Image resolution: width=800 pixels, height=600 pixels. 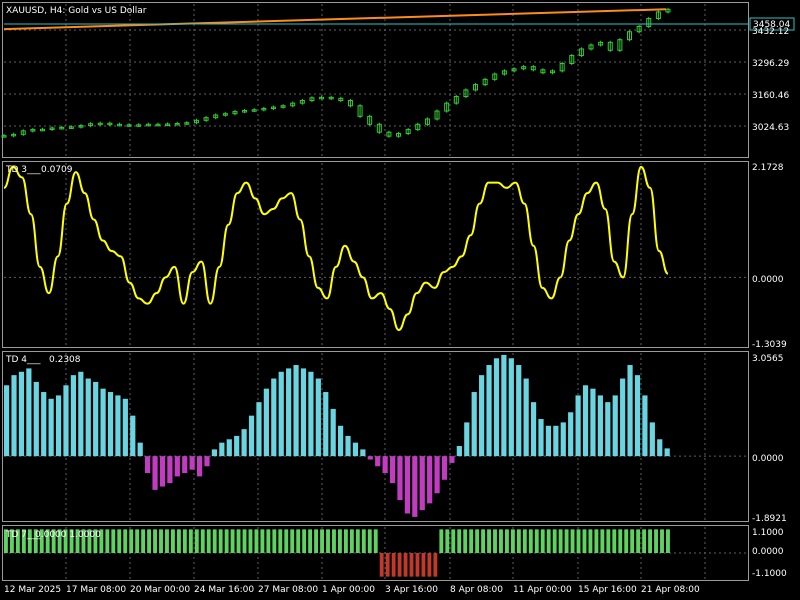 I want to click on price-axis-label-1: 3432.12, so click(x=770, y=32).